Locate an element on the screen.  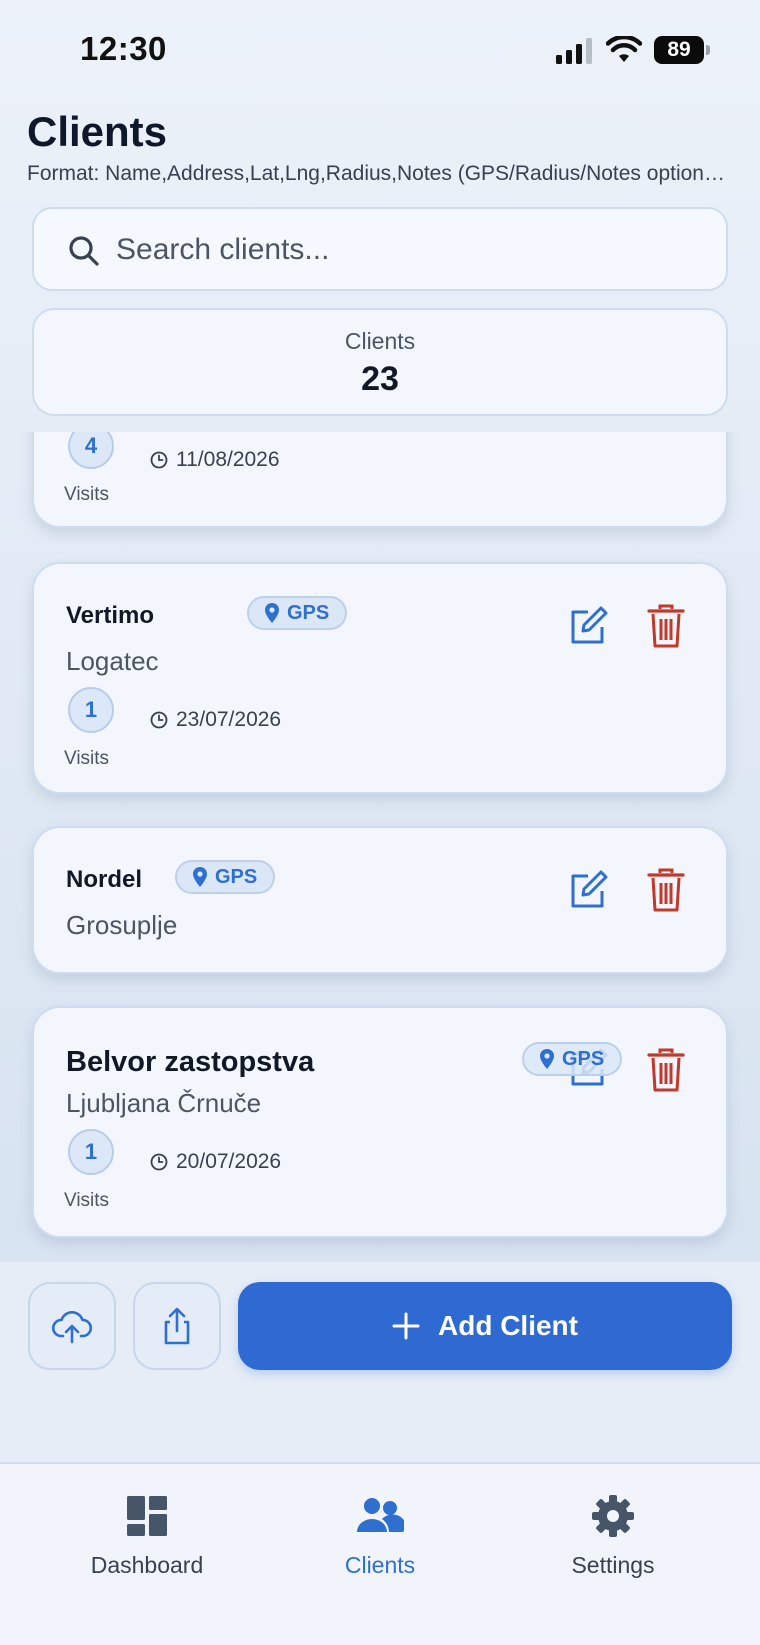
tab-settings: Settings is located at coordinates (613, 1536).